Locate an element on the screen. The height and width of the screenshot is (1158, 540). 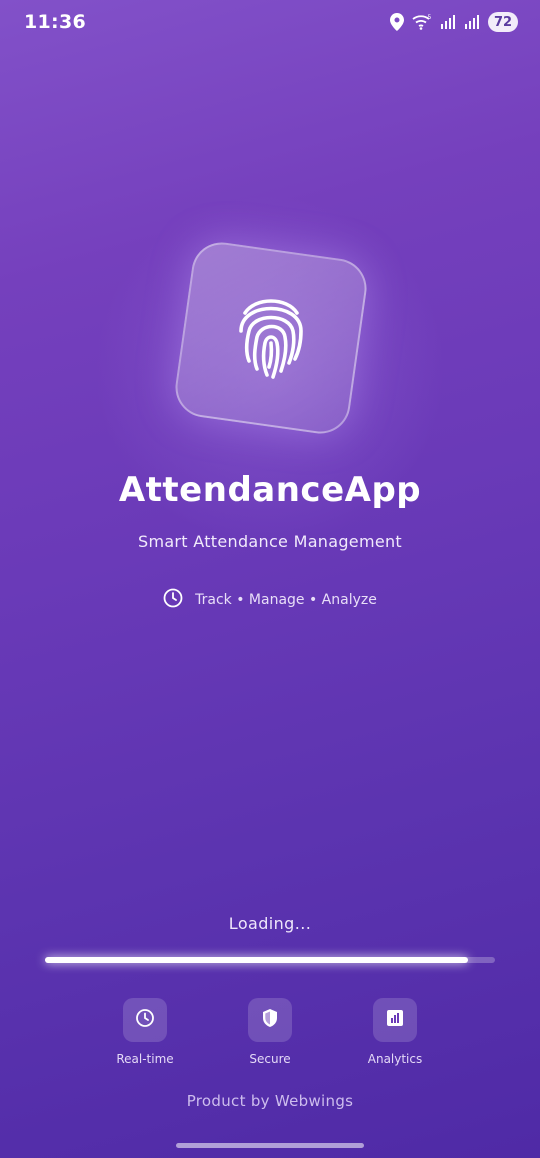
feature-analytics: Analytics is located at coordinates (395, 1032).